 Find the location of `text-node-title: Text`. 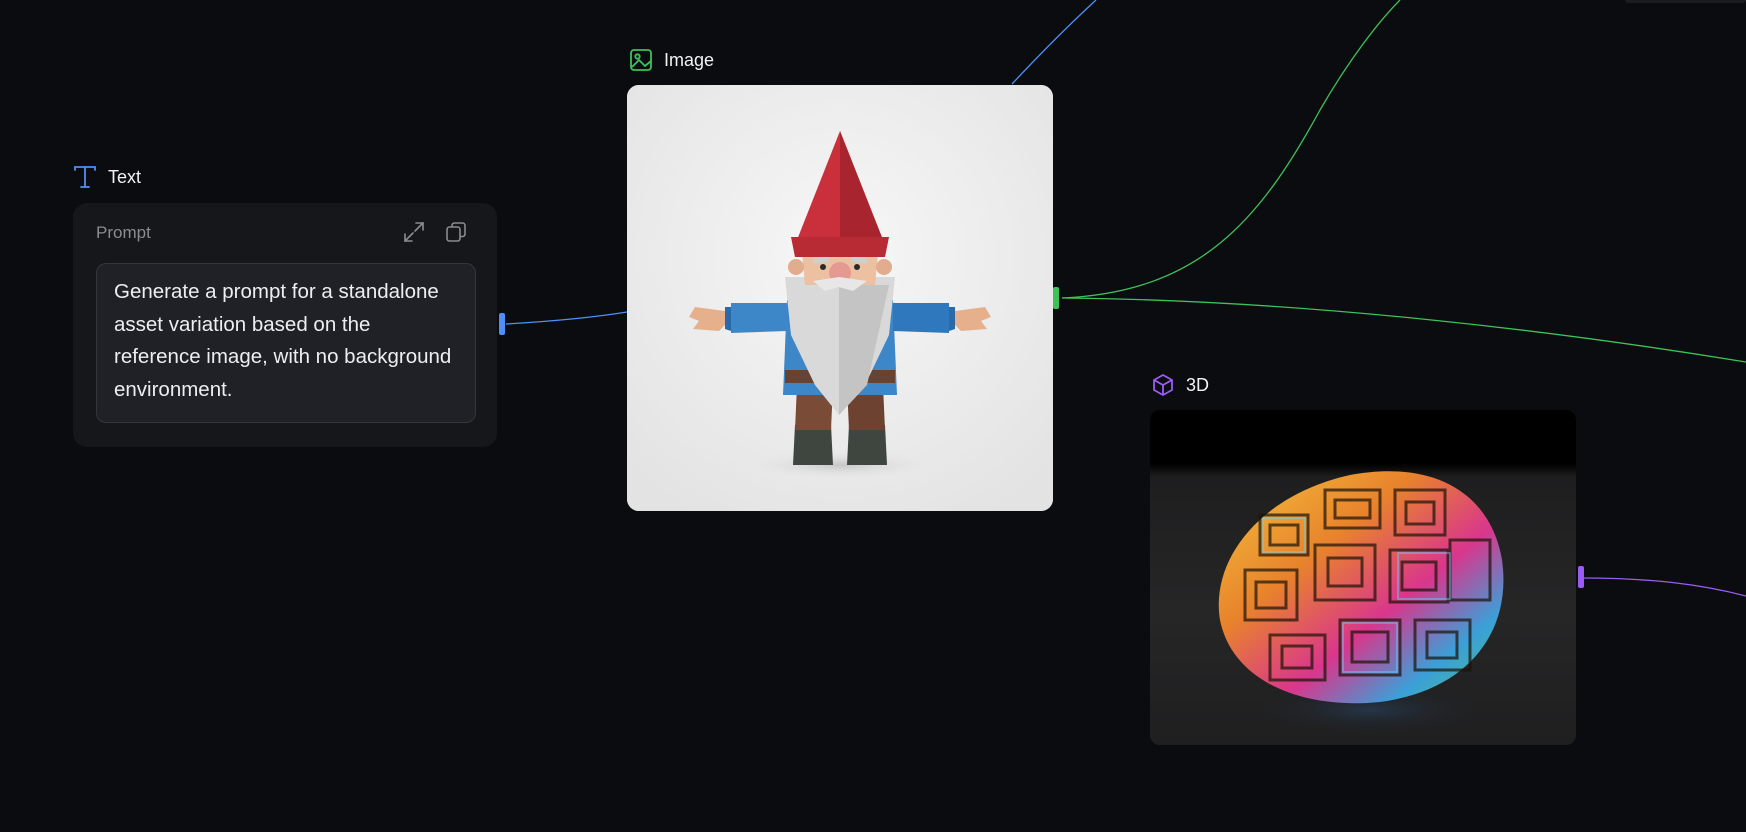

text-node-title: Text is located at coordinates (125, 176).